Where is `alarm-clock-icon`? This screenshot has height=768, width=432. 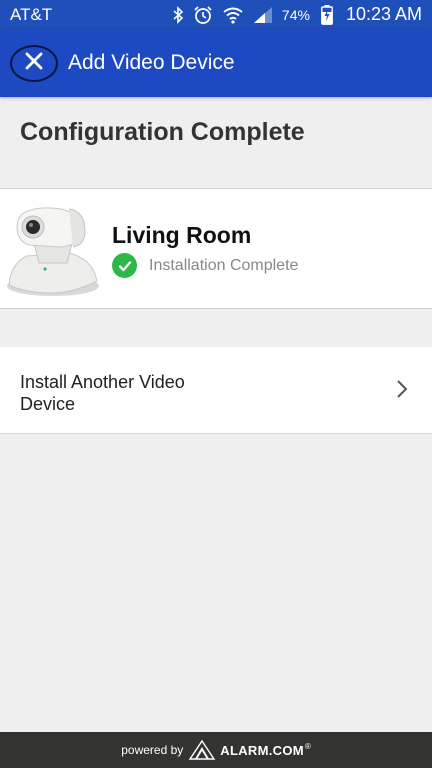
alarm-clock-icon is located at coordinates (203, 15).